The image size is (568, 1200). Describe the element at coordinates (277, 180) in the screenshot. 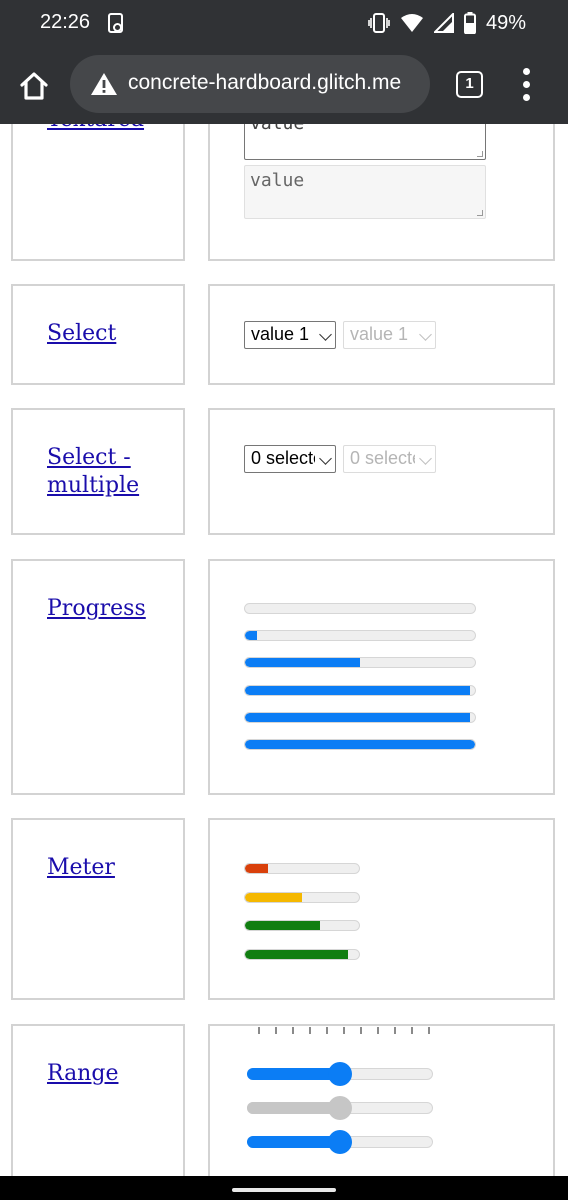

I see `textarea-disabled-value: value` at that location.